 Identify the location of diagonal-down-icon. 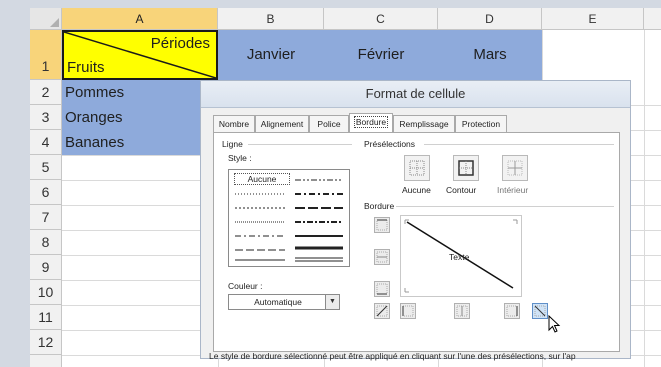
(540, 311).